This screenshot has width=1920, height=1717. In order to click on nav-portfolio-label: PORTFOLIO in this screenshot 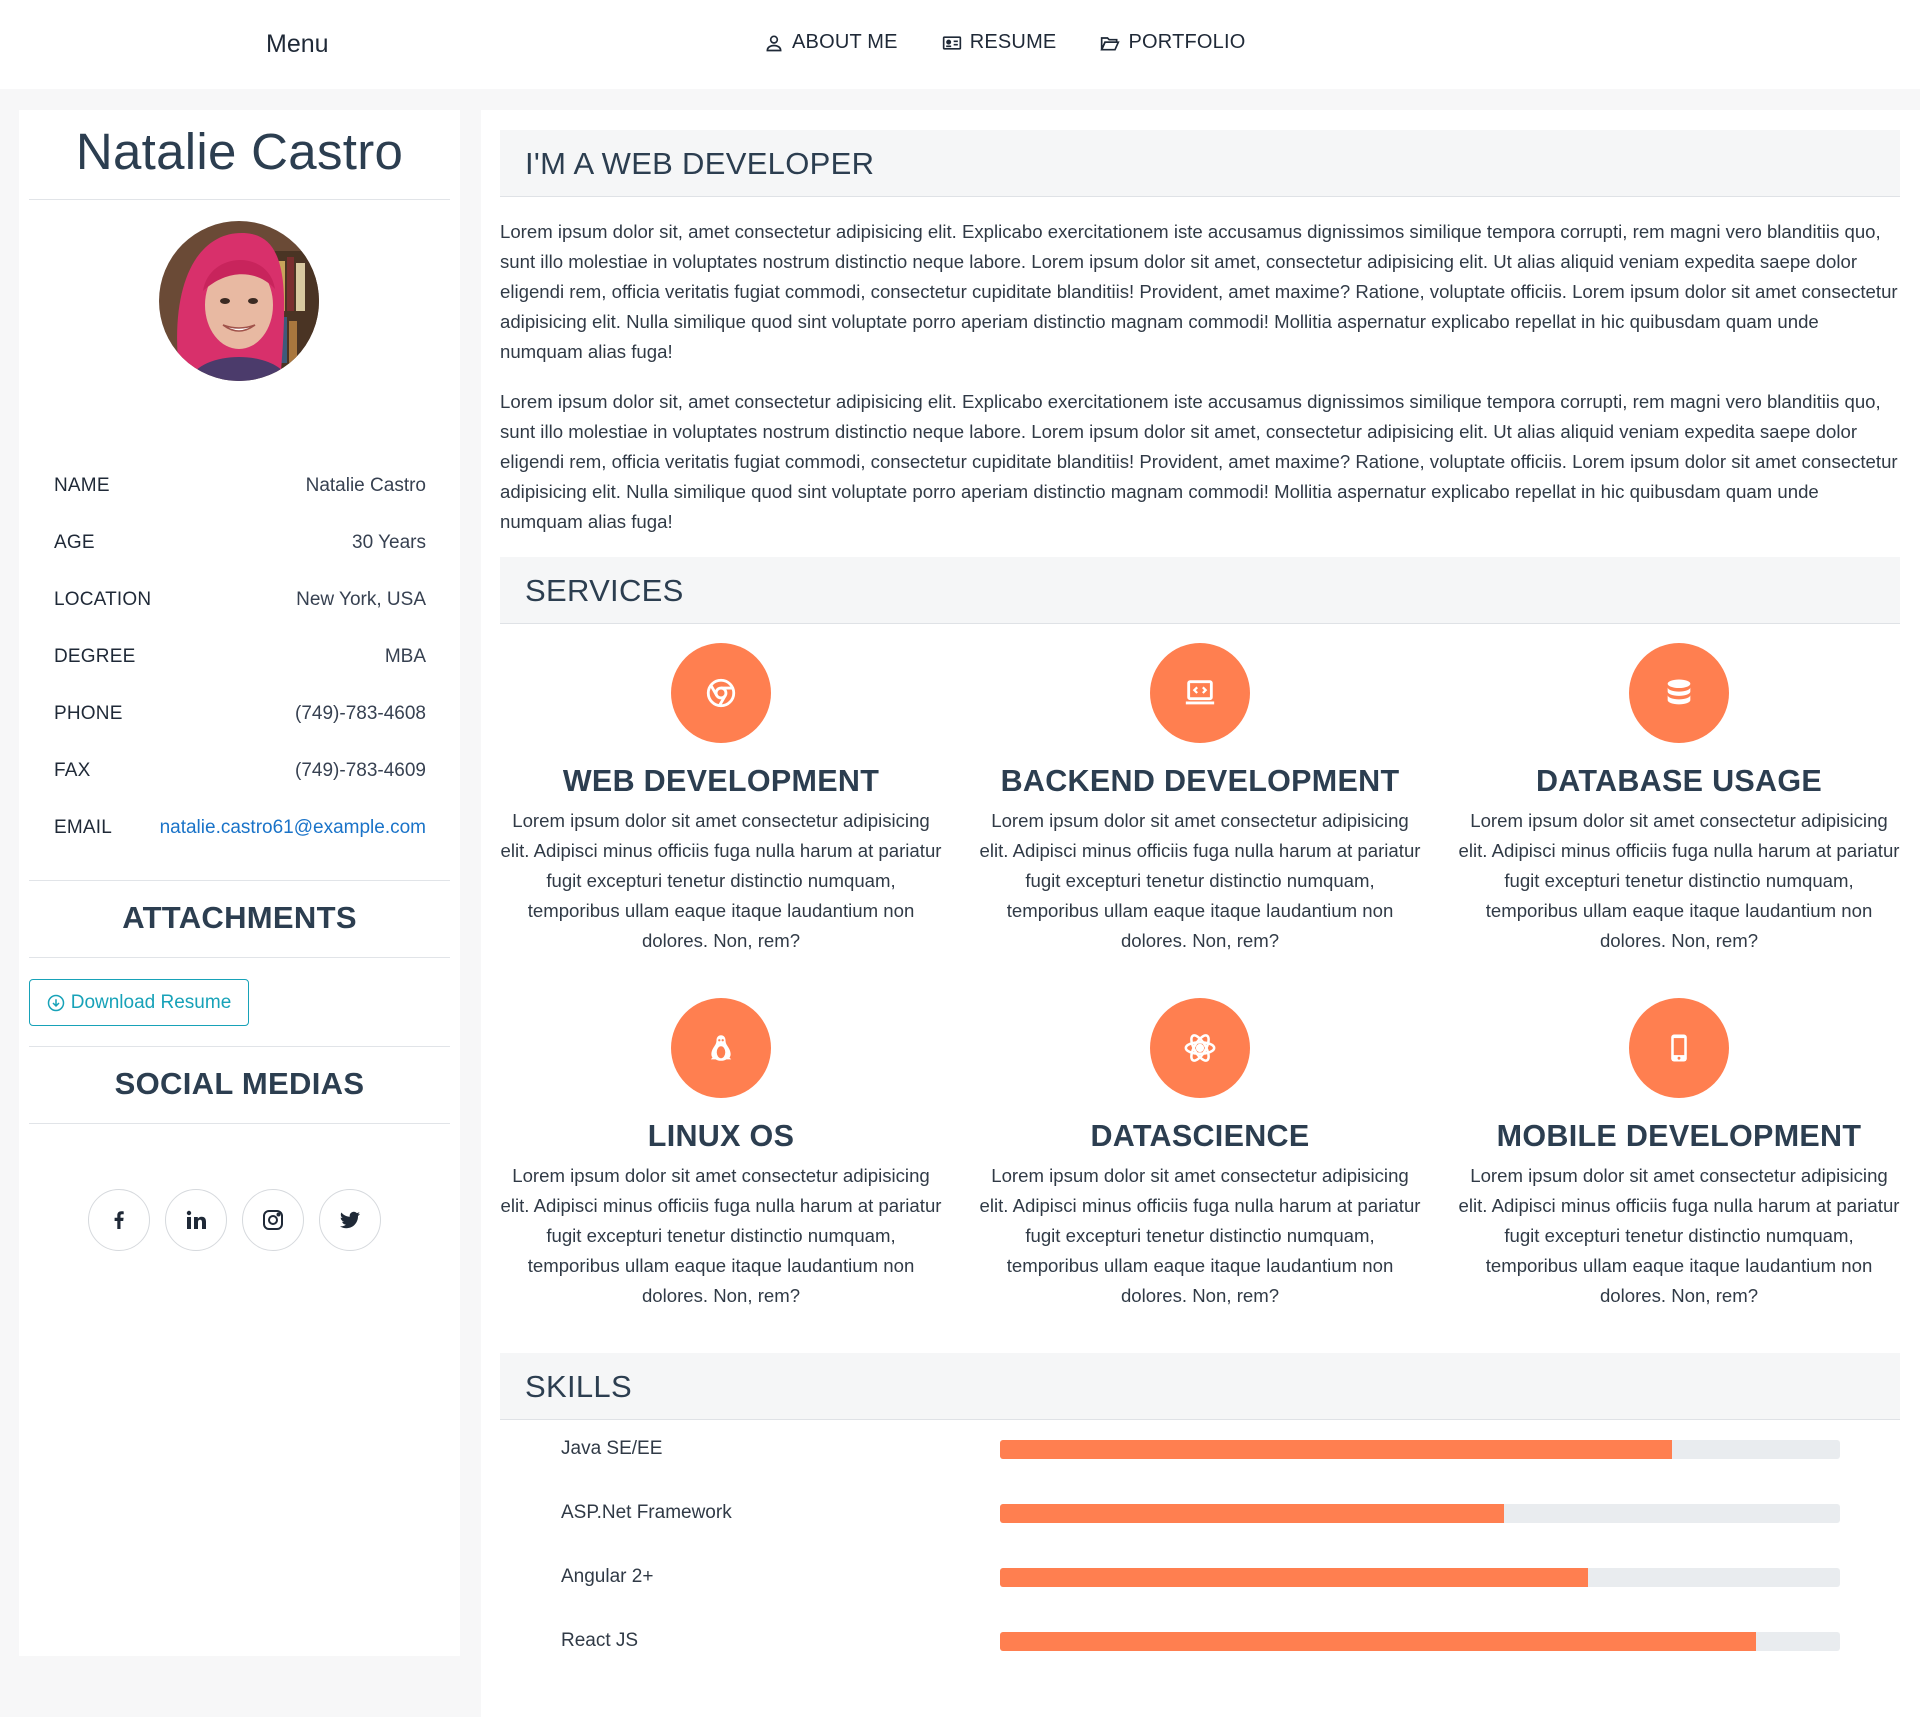, I will do `click(1187, 42)`.